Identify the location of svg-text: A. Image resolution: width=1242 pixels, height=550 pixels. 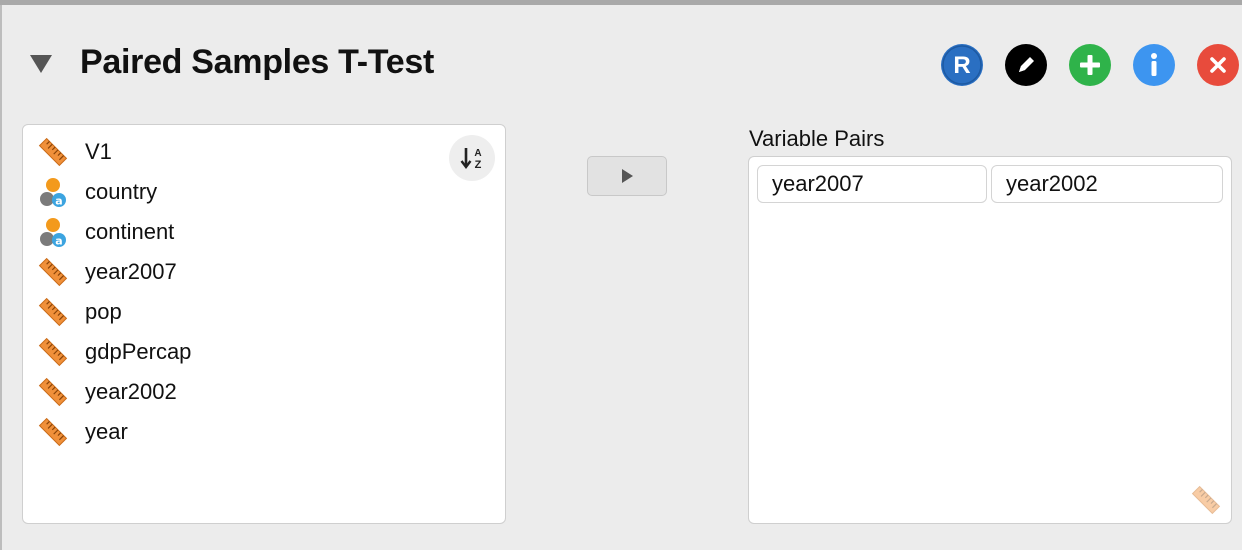
(477, 153).